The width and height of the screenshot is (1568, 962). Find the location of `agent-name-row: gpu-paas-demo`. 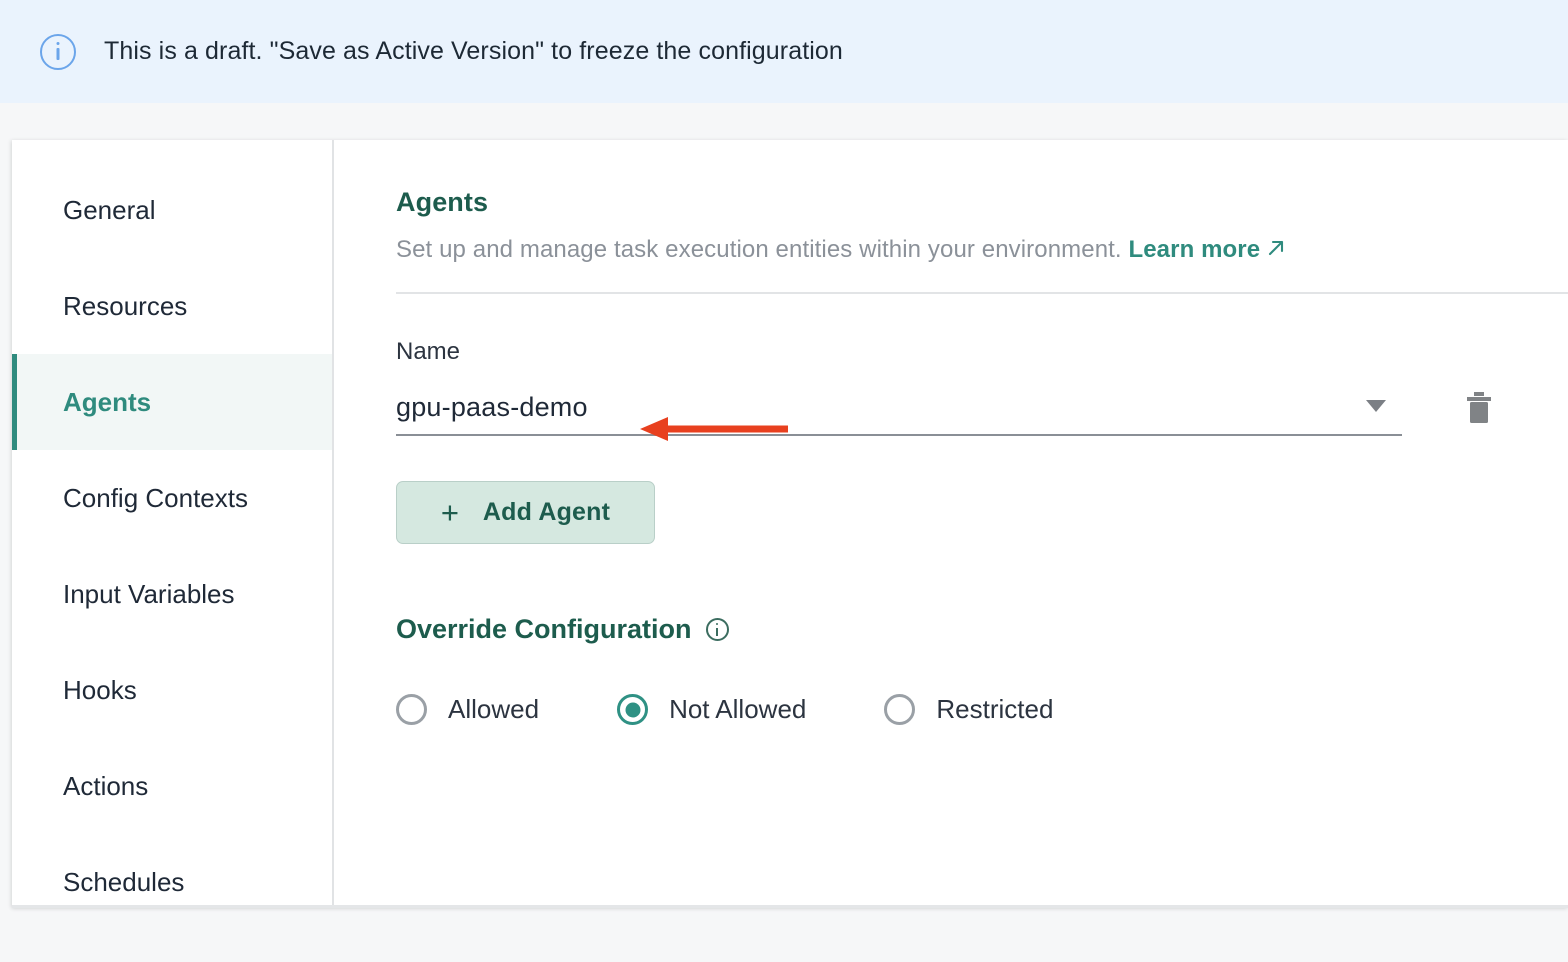

agent-name-row: gpu-paas-demo is located at coordinates (943, 408).